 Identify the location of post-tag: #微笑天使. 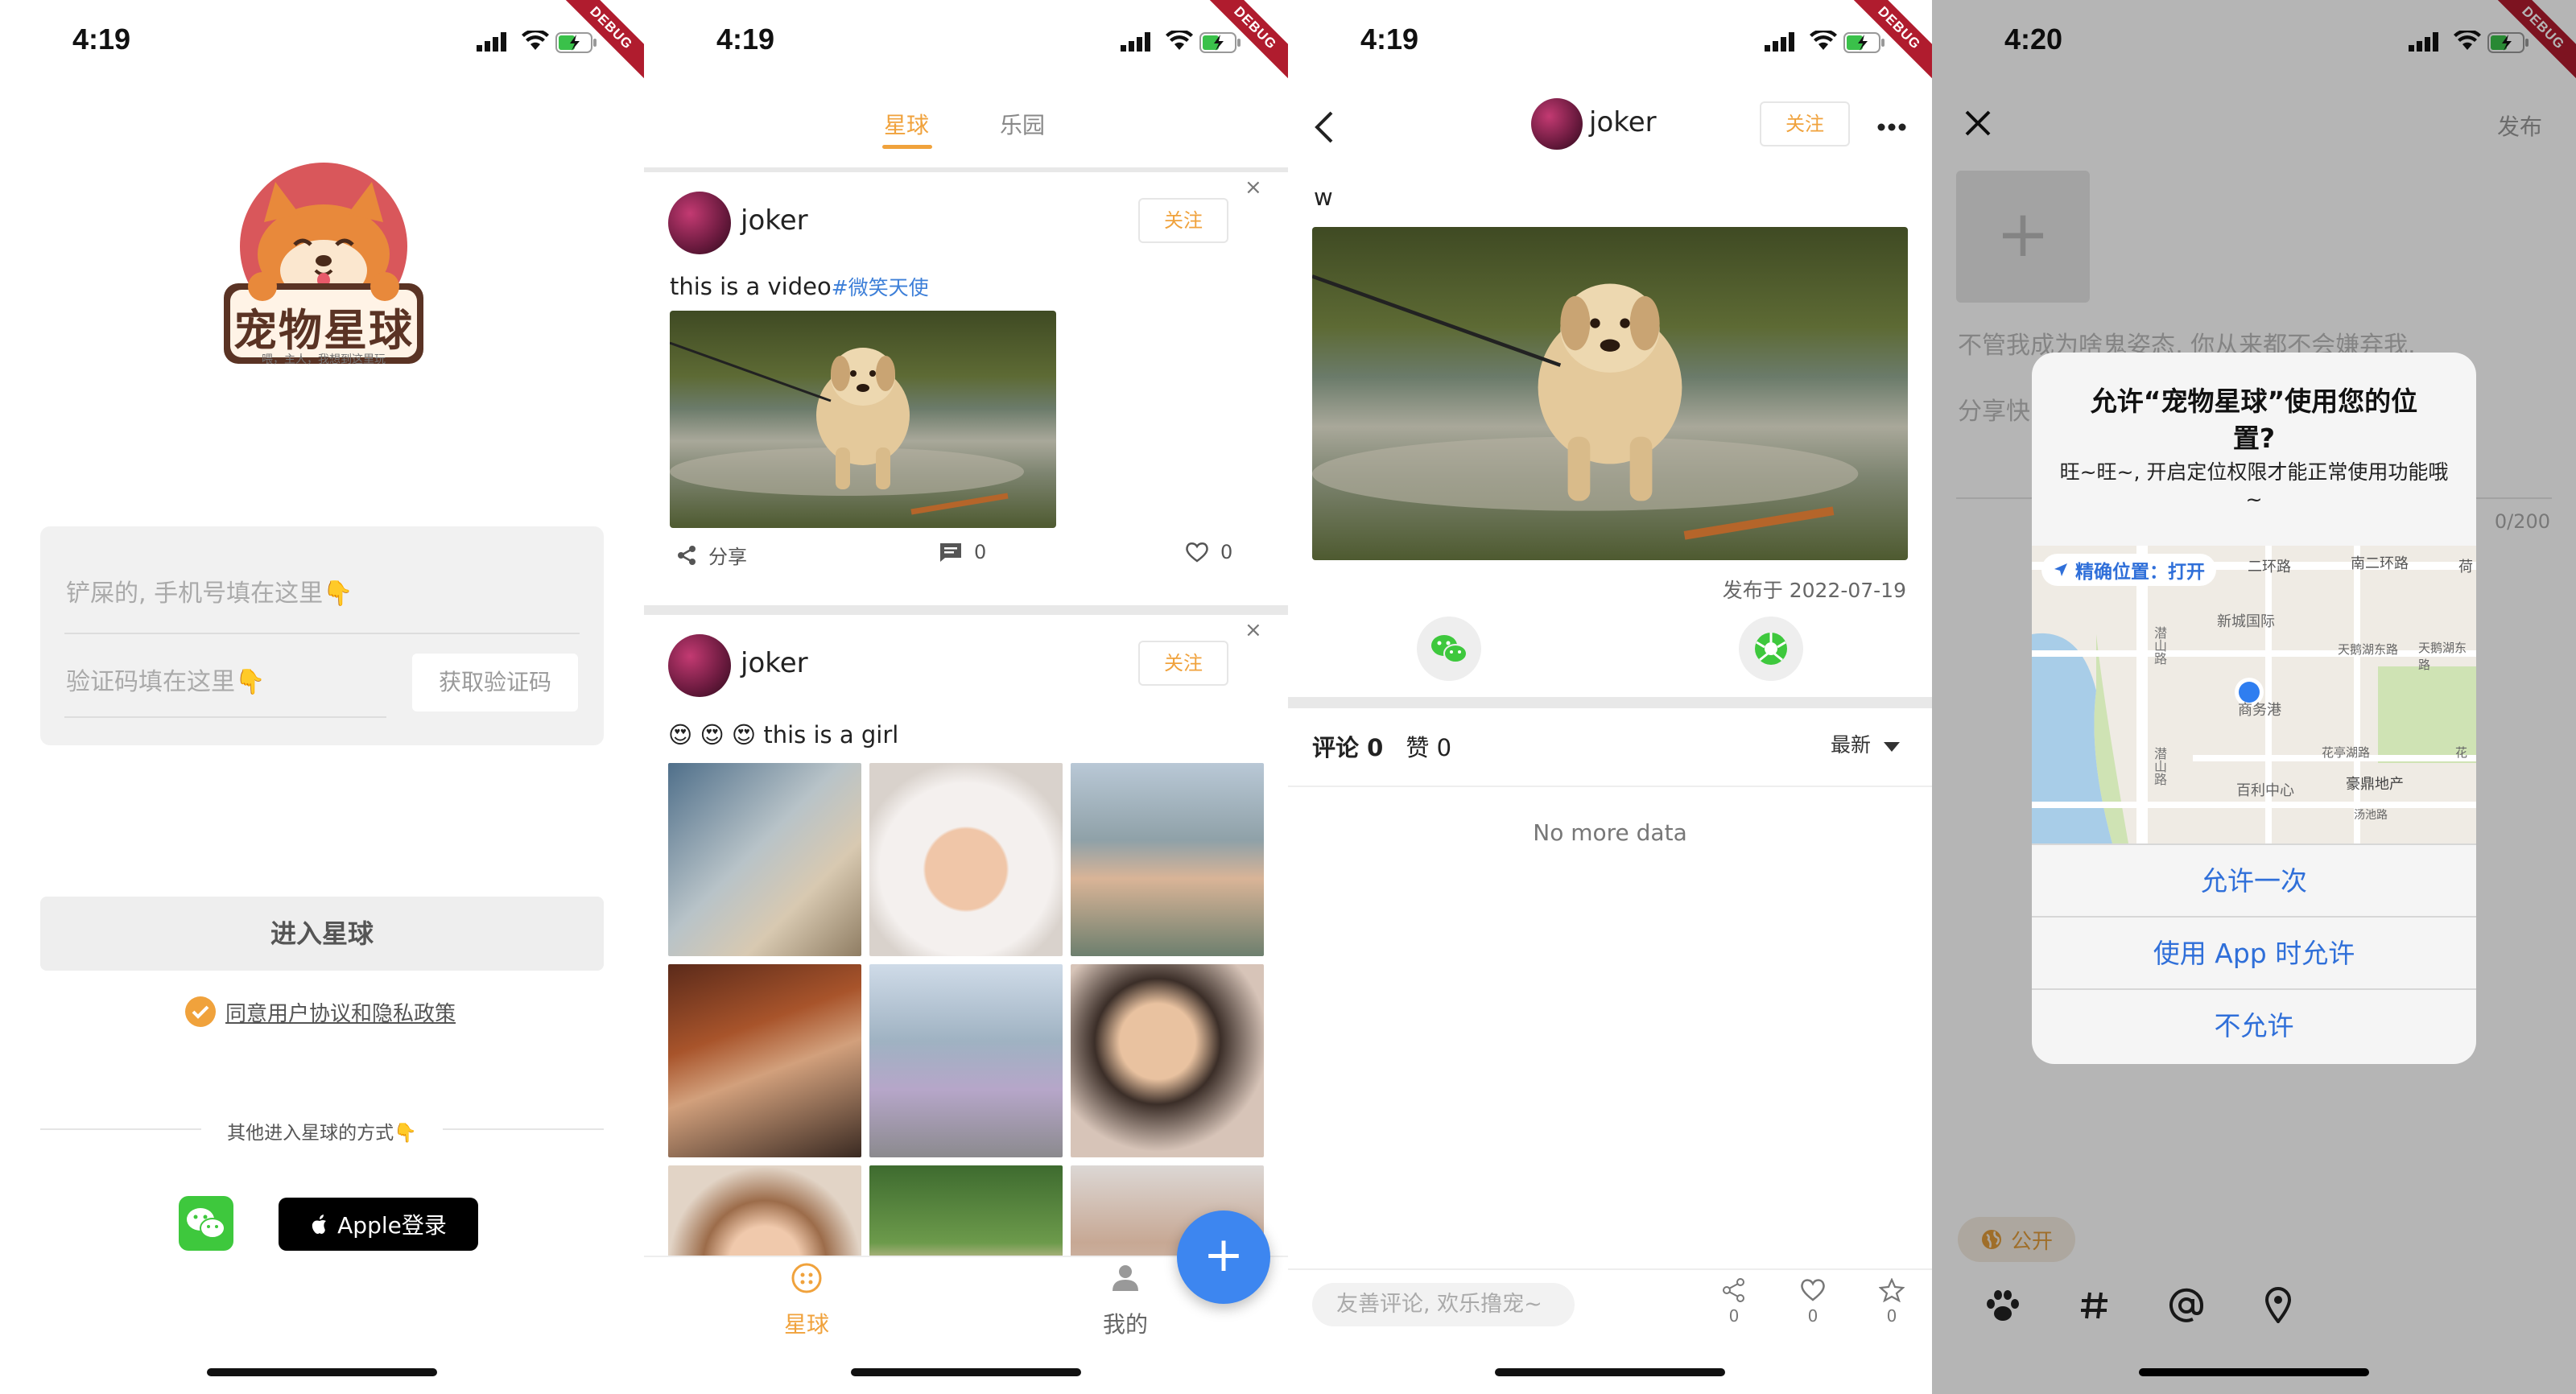
(880, 287).